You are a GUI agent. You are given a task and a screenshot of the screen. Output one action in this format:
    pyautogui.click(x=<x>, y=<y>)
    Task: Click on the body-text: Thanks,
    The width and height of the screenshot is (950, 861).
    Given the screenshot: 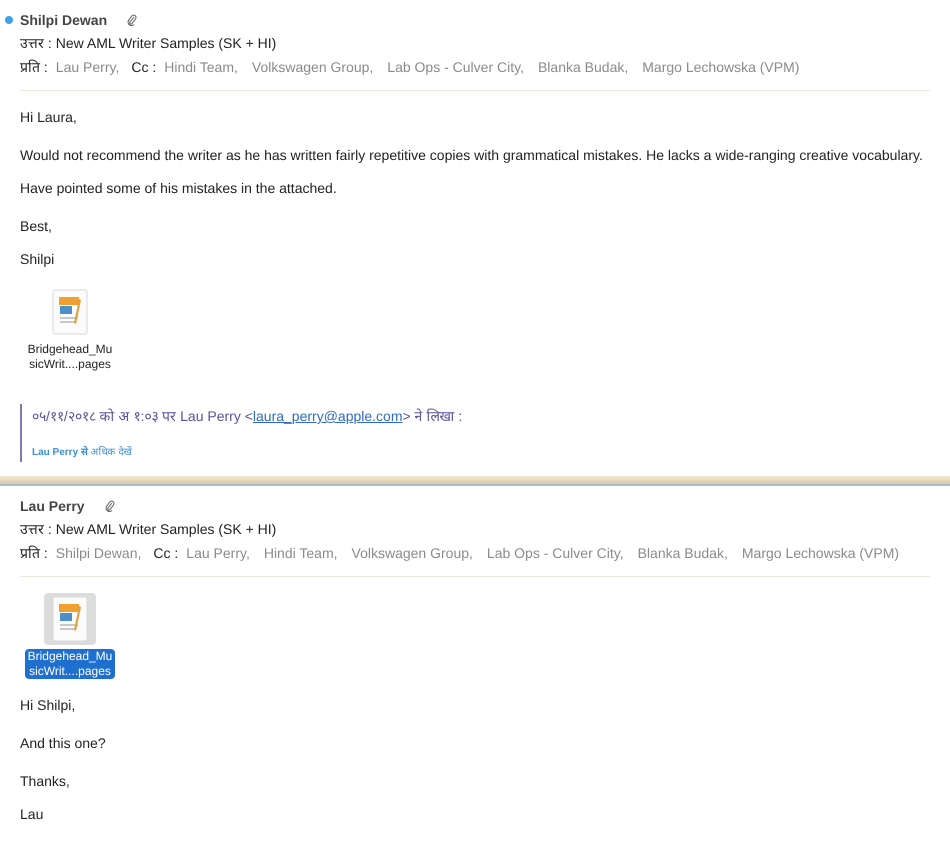 What is the action you would take?
    pyautogui.click(x=45, y=781)
    